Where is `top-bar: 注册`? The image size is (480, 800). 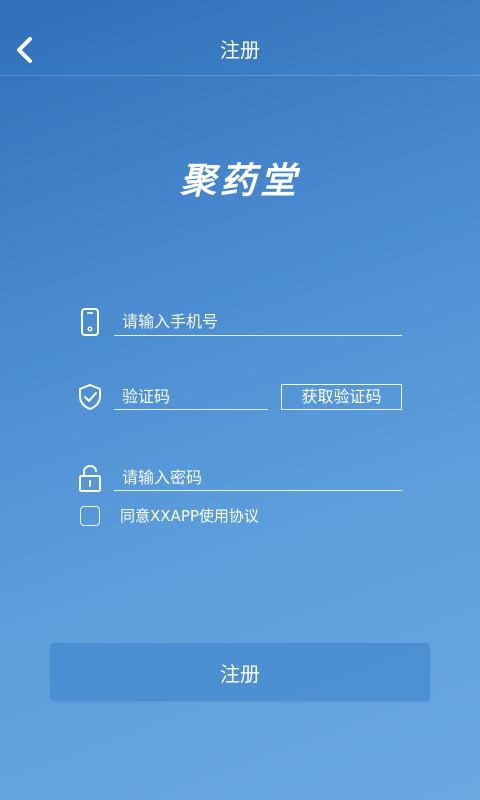
top-bar: 注册 is located at coordinates (240, 38).